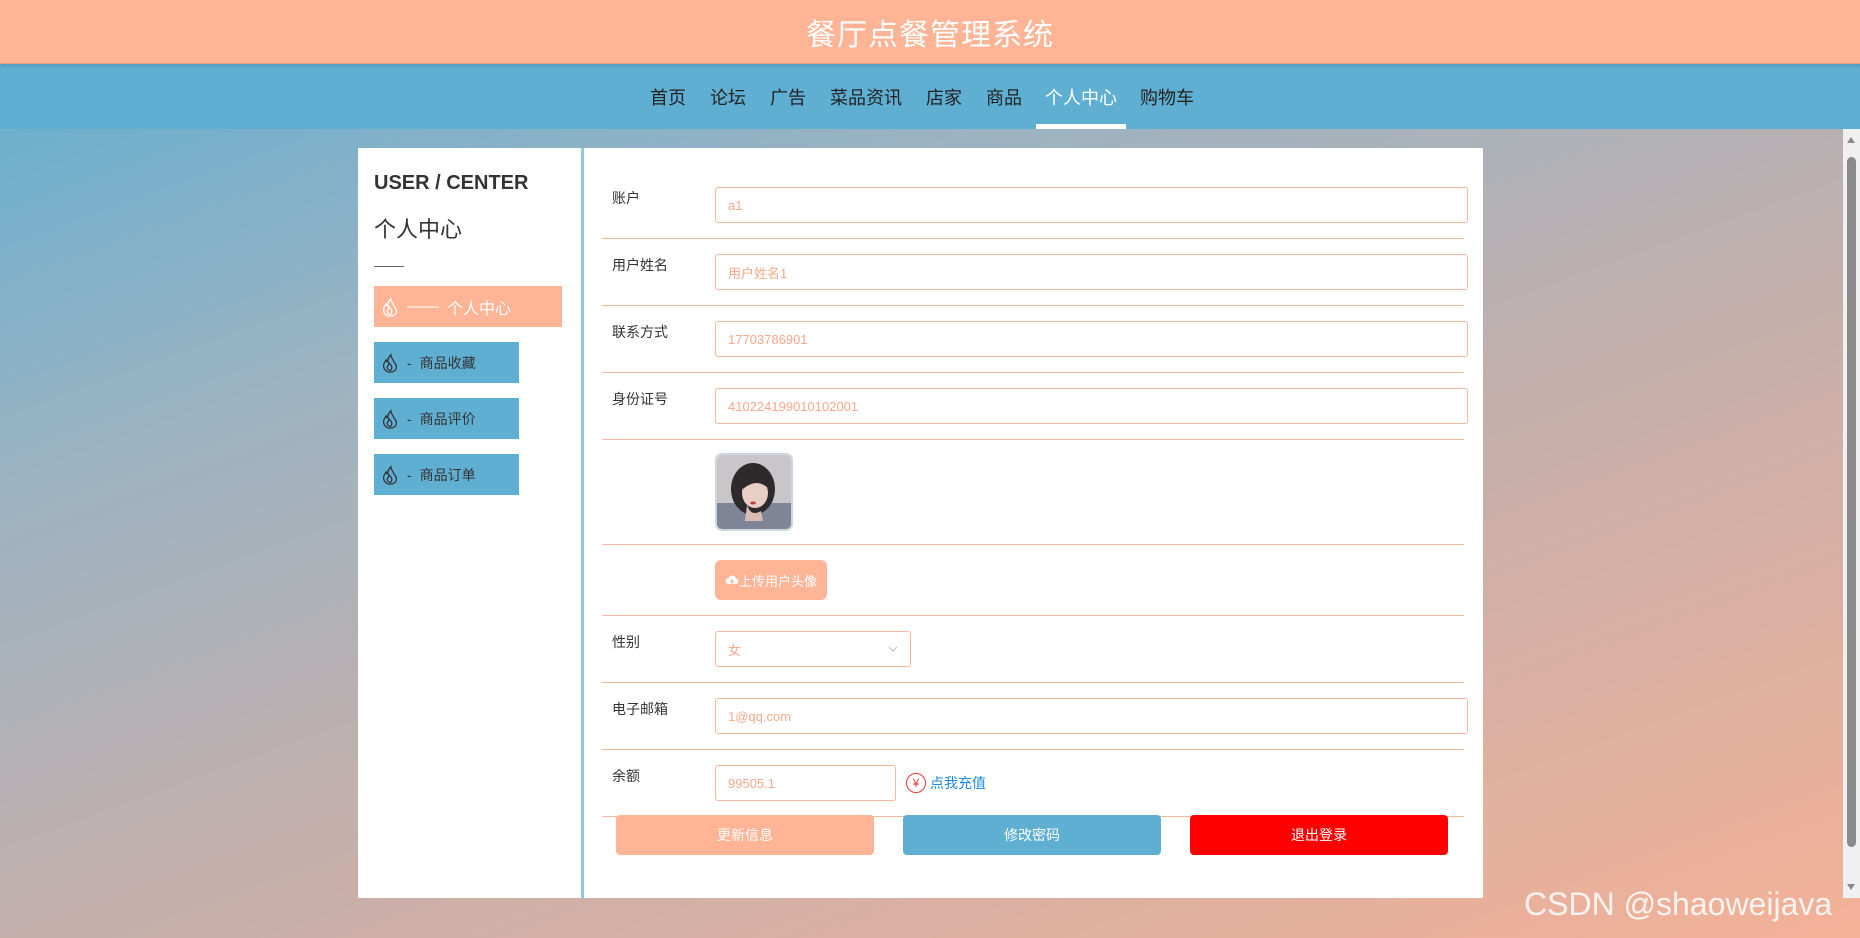  Describe the element at coordinates (451, 183) in the screenshot. I see `sidebar-en-title: USER / CENTER` at that location.